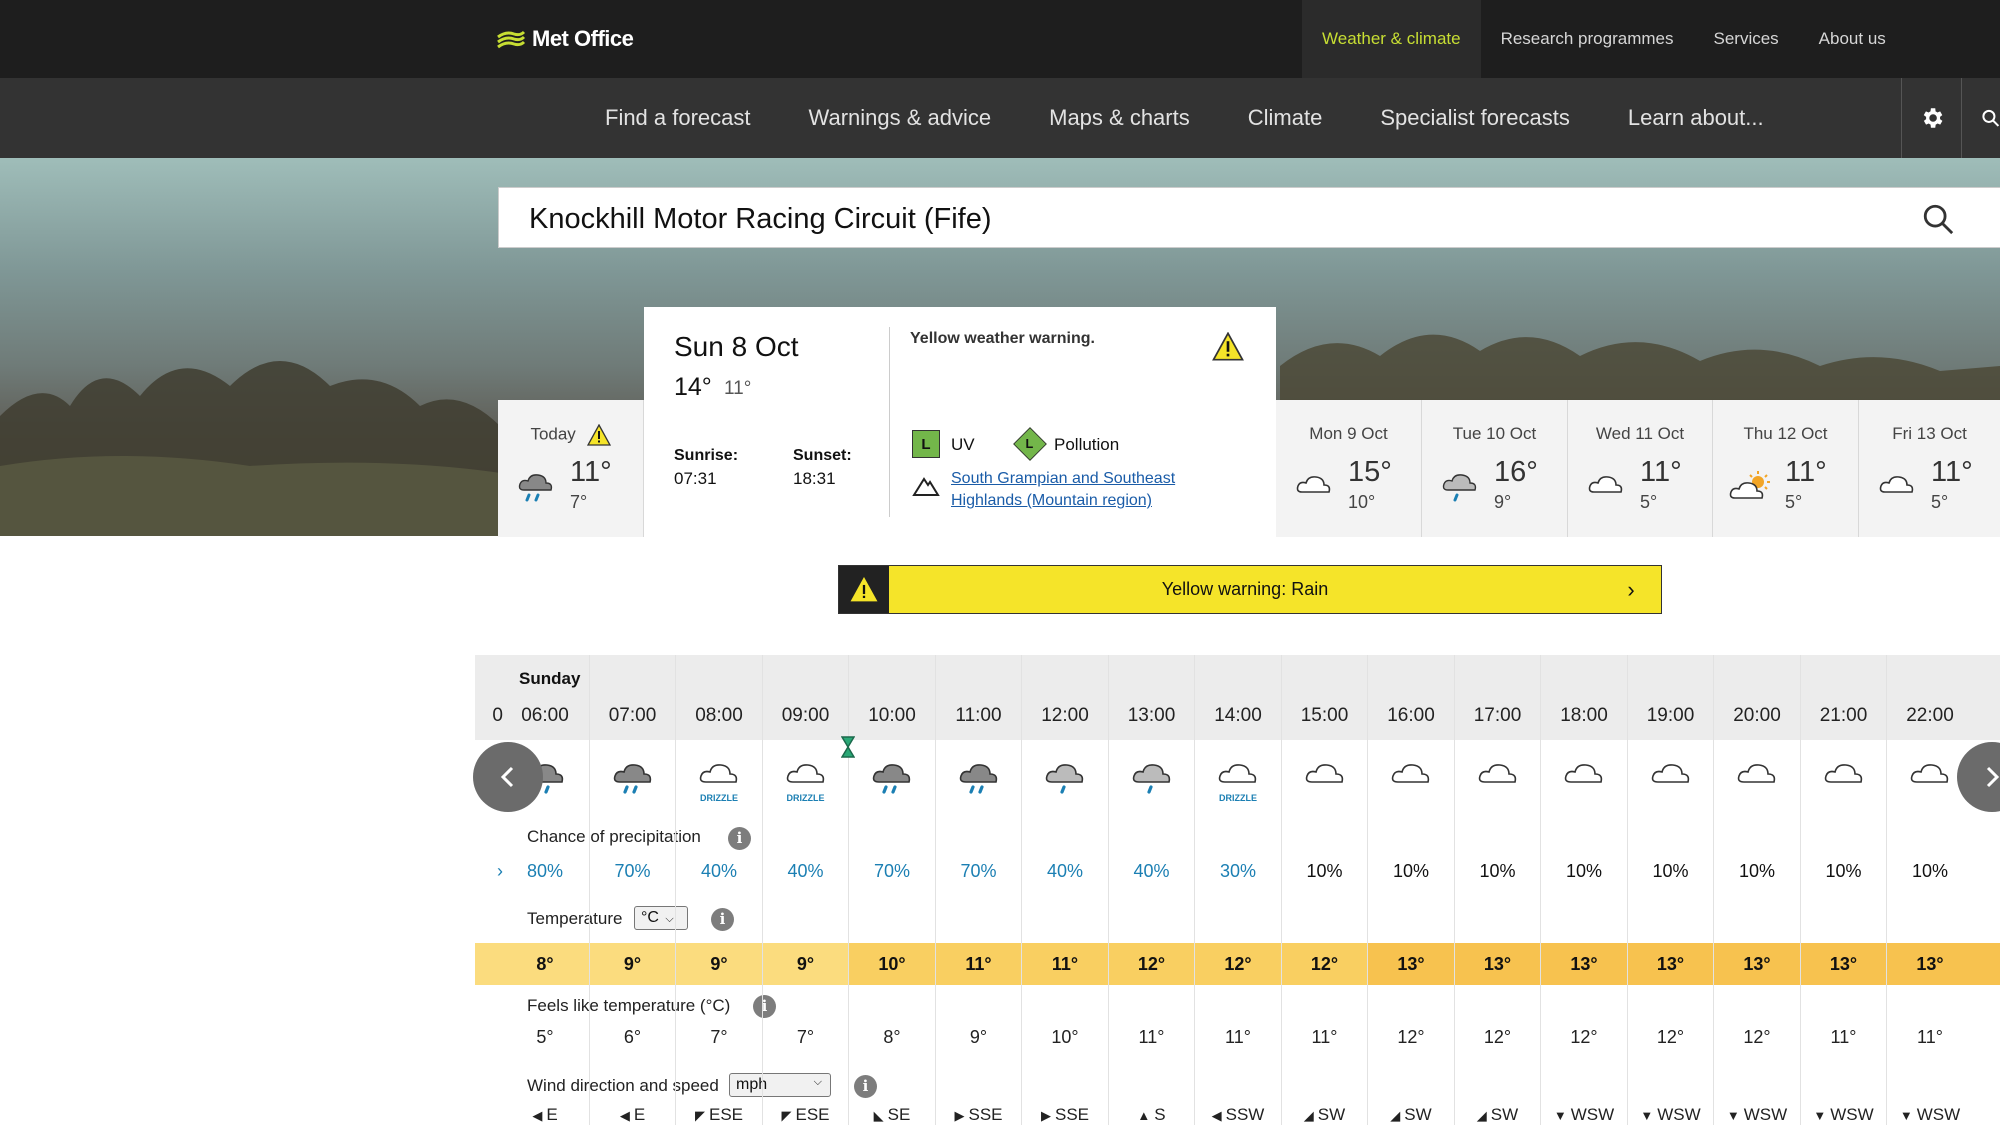 The height and width of the screenshot is (1125, 2000). Describe the element at coordinates (1285, 118) in the screenshot. I see `nav-climate: Climate` at that location.